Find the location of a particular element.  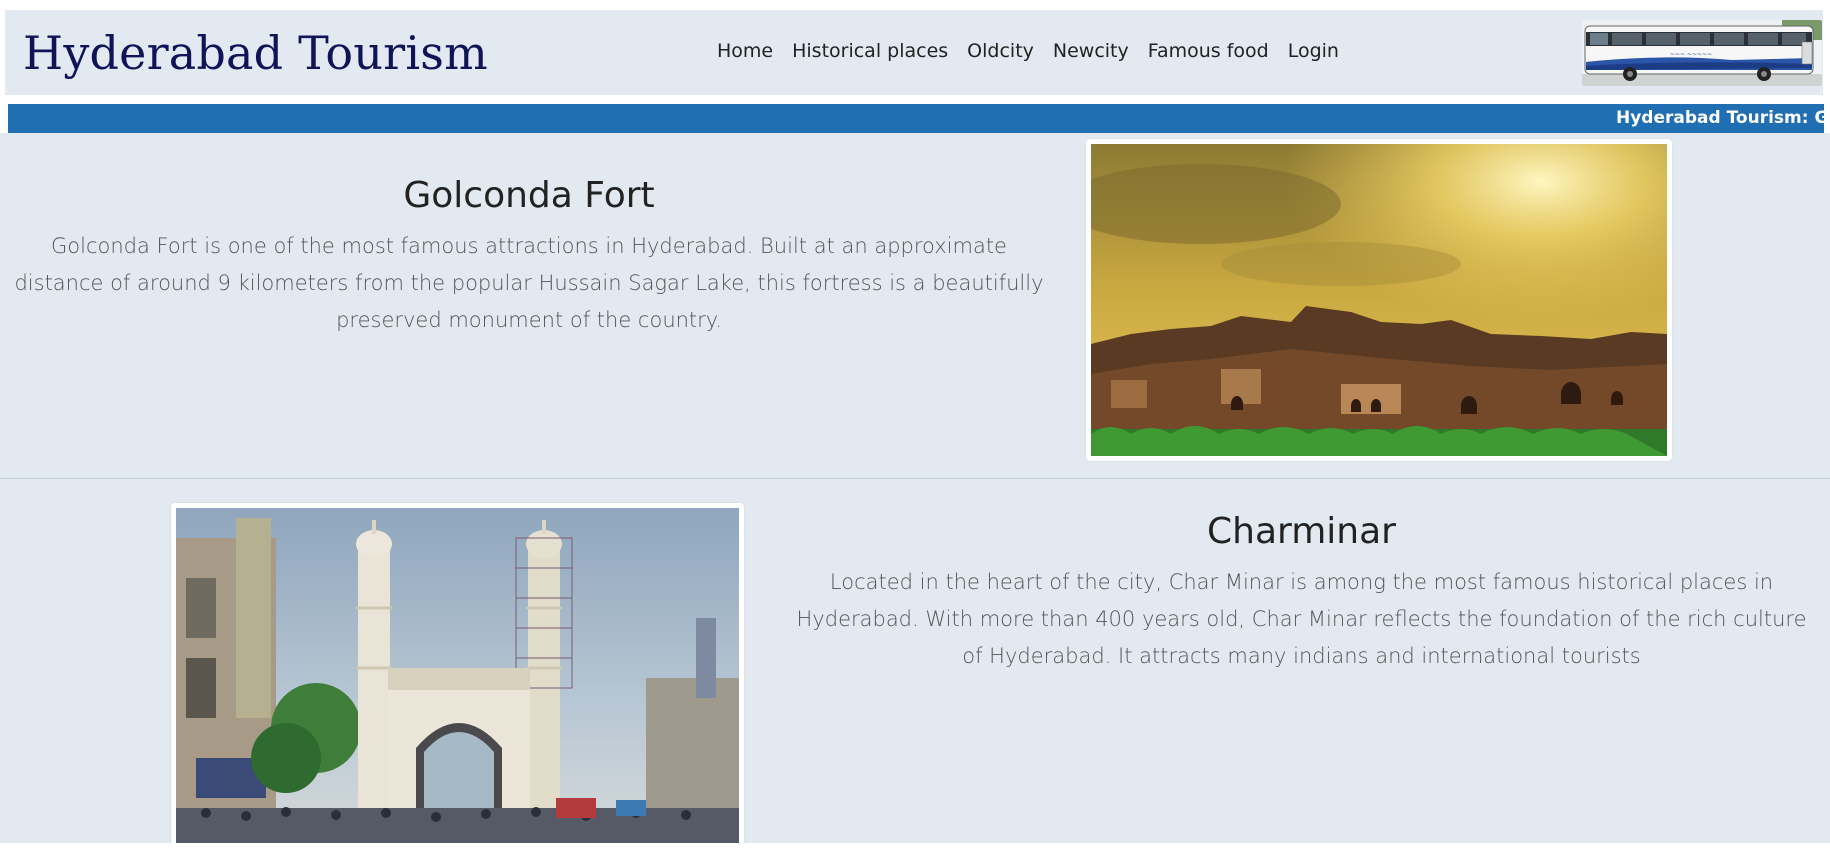

charminar-title: Charminar is located at coordinates (1301, 531).